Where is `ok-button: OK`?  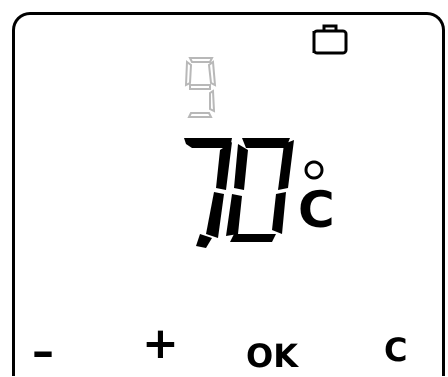 ok-button: OK is located at coordinates (272, 356).